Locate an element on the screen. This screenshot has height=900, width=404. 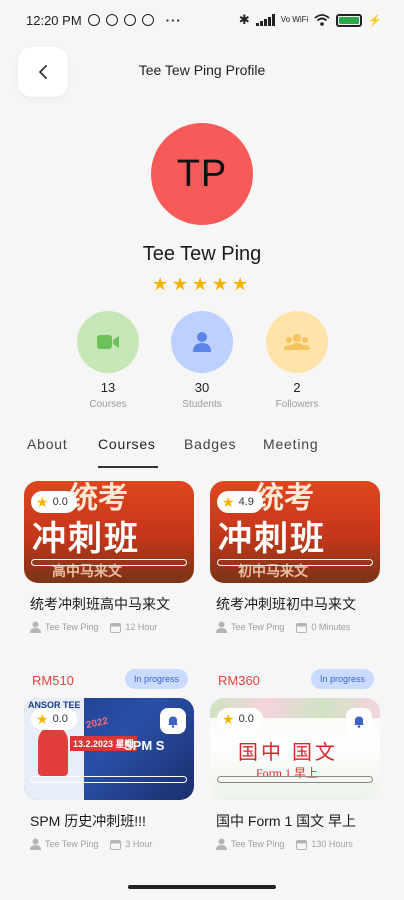
tab-about: About is located at coordinates (47, 444).